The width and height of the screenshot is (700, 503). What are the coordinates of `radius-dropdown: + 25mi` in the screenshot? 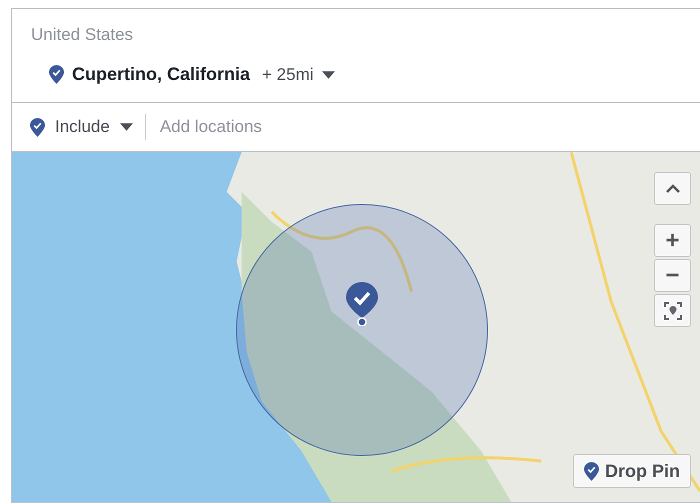 It's located at (298, 74).